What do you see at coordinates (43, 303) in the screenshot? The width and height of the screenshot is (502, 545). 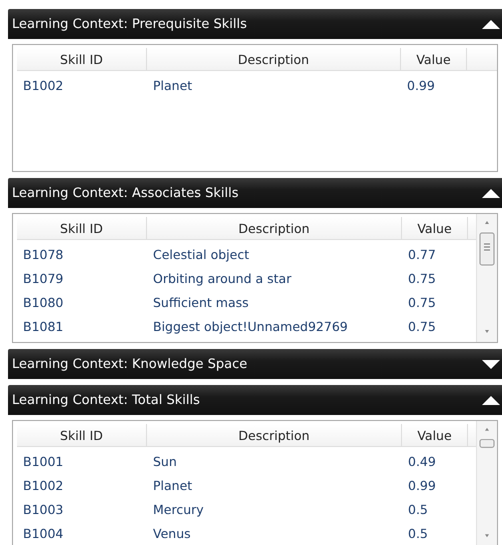 I see `table-cell-text: B1080` at bounding box center [43, 303].